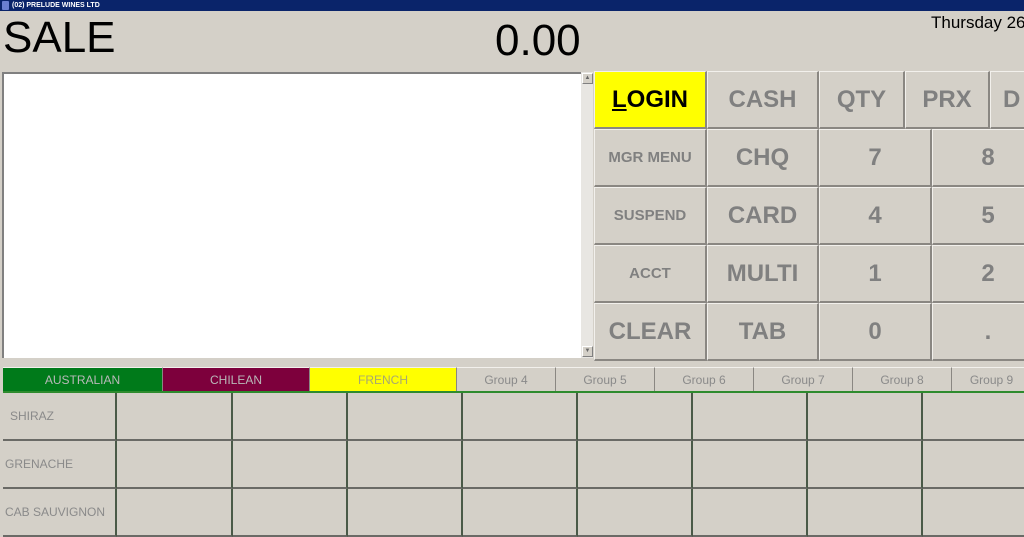  Describe the element at coordinates (978, 274) in the screenshot. I see `digit-2-button: 2` at that location.